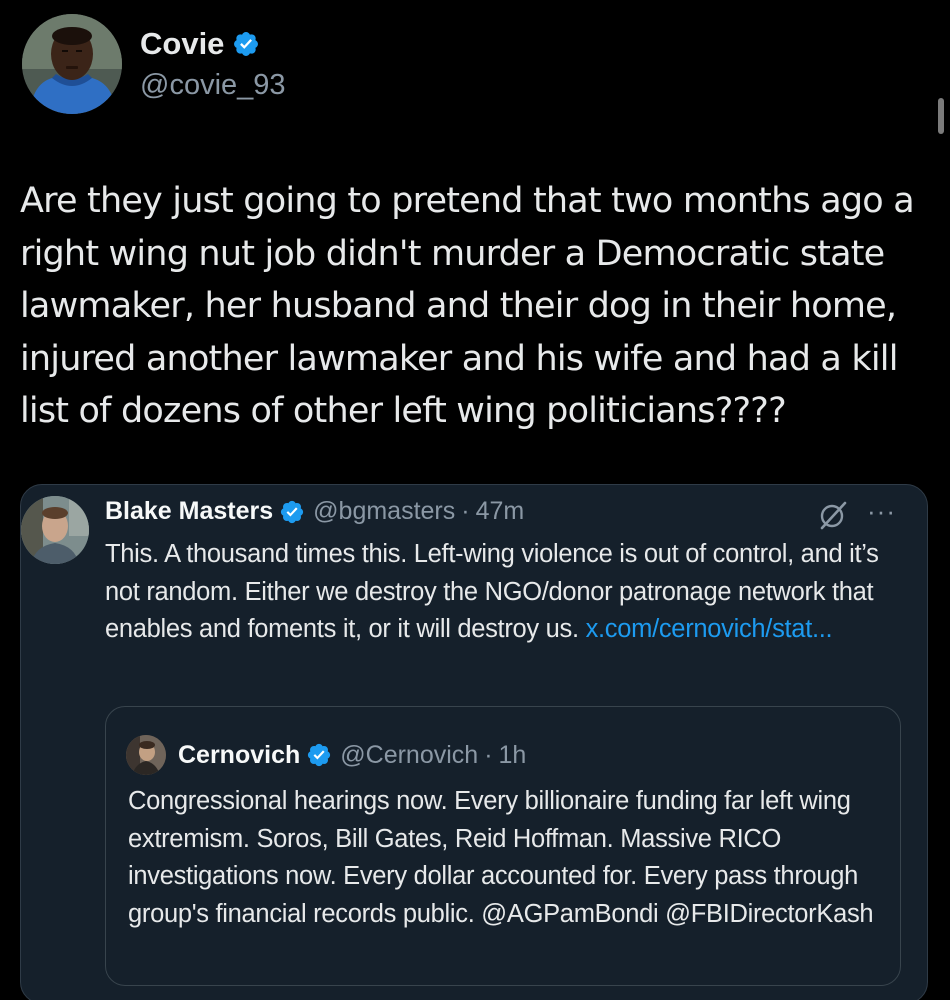 The height and width of the screenshot is (1000, 950). Describe the element at coordinates (881, 511) in the screenshot. I see `more-options-icon: ···` at that location.